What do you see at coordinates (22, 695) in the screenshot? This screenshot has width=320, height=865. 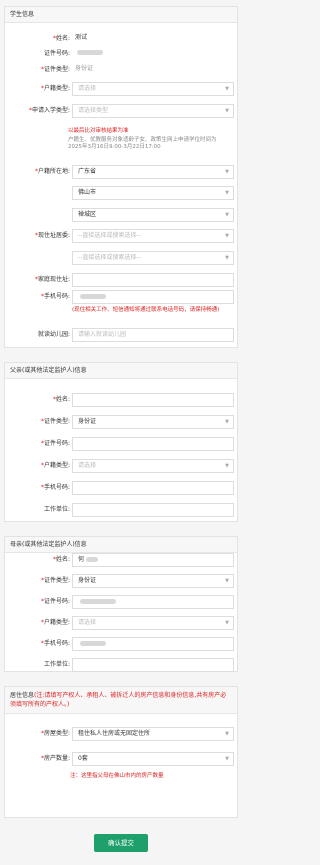 I see `housing-header-text: 居住信息` at bounding box center [22, 695].